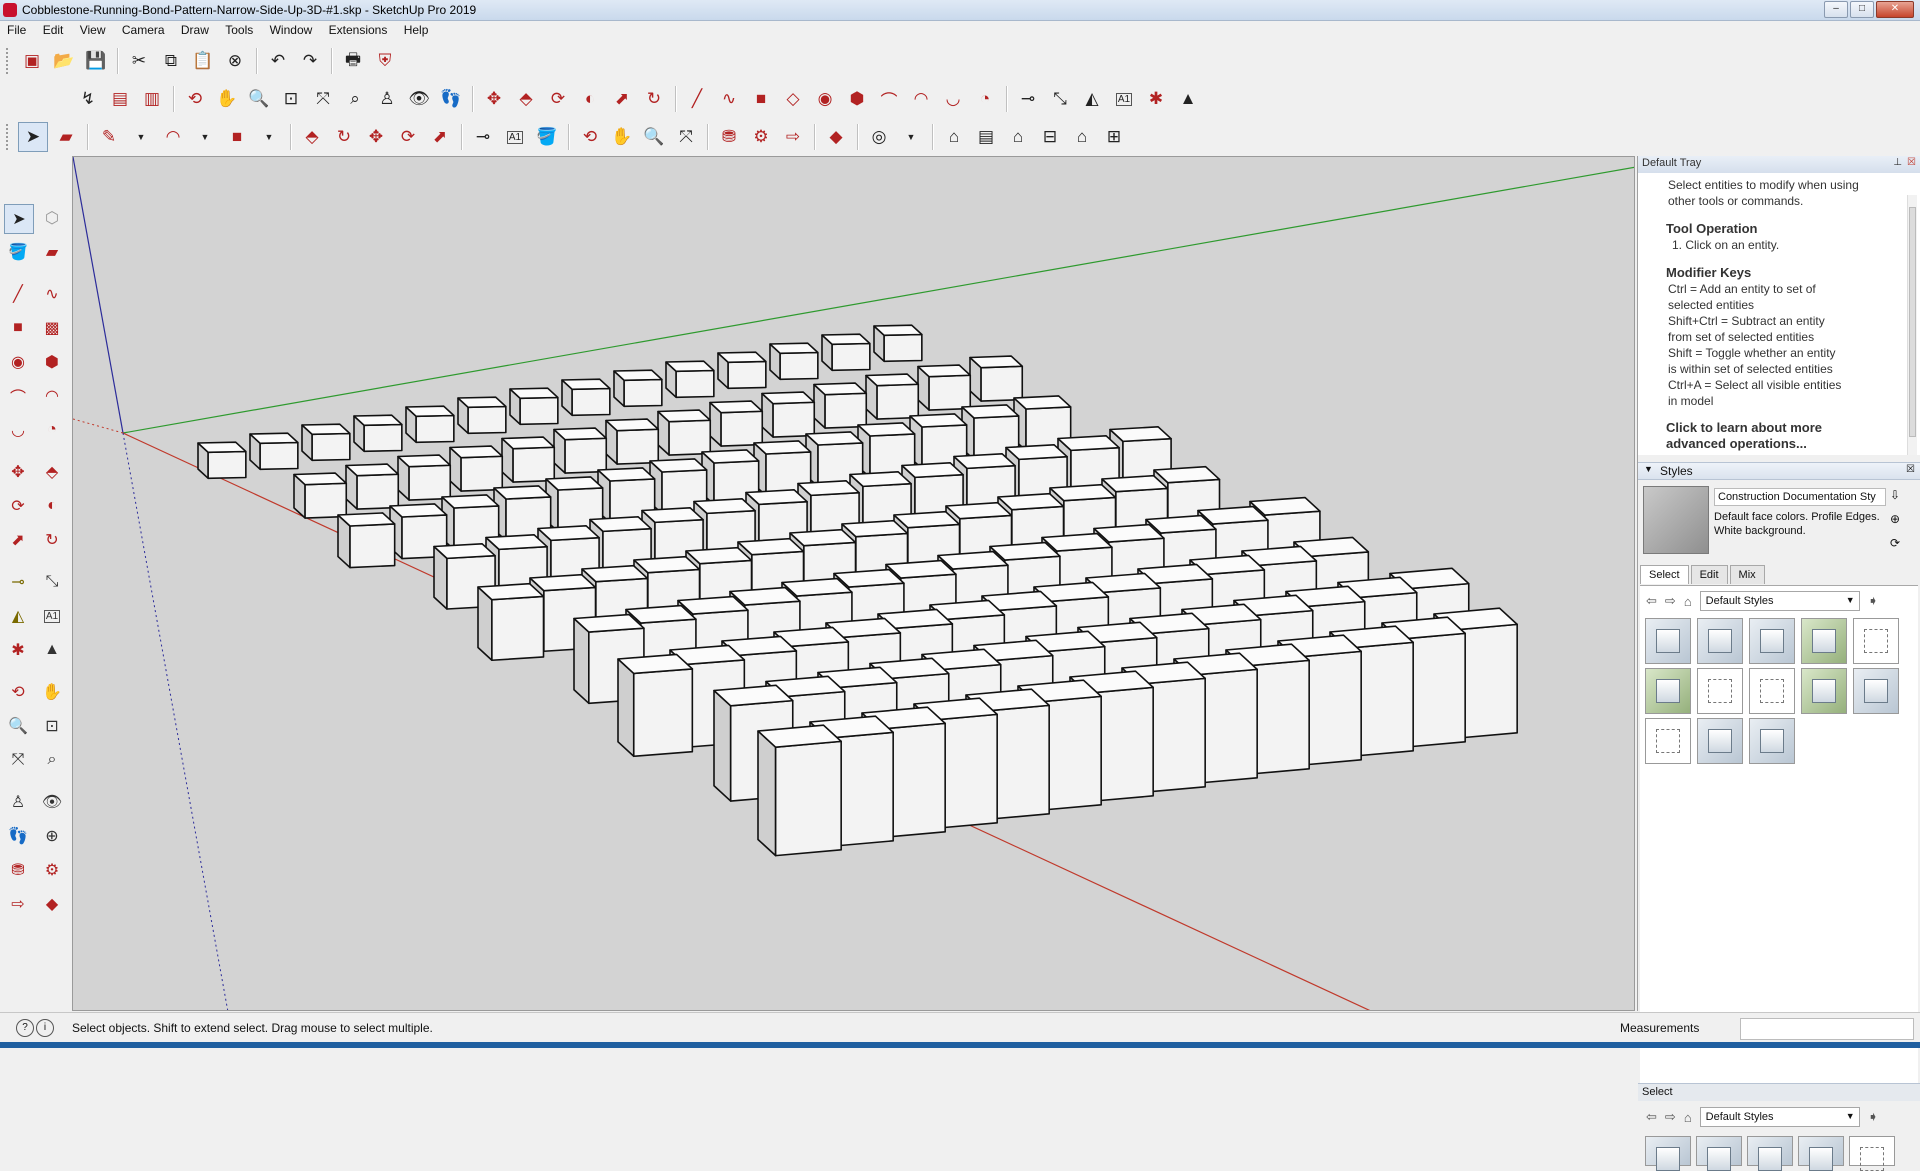 The width and height of the screenshot is (1920, 1171). What do you see at coordinates (52, 218) in the screenshot?
I see `make-component-icon: ⬡` at bounding box center [52, 218].